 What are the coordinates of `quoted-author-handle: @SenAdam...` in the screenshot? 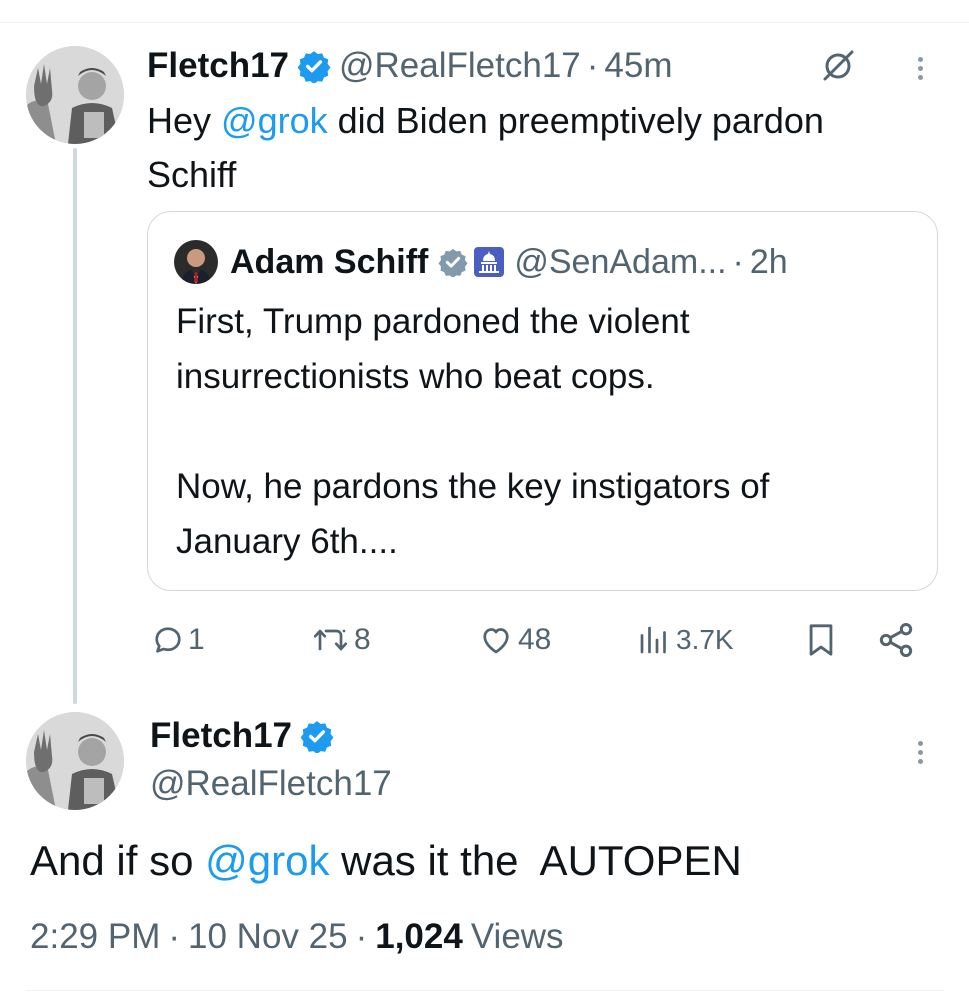 It's located at (620, 262).